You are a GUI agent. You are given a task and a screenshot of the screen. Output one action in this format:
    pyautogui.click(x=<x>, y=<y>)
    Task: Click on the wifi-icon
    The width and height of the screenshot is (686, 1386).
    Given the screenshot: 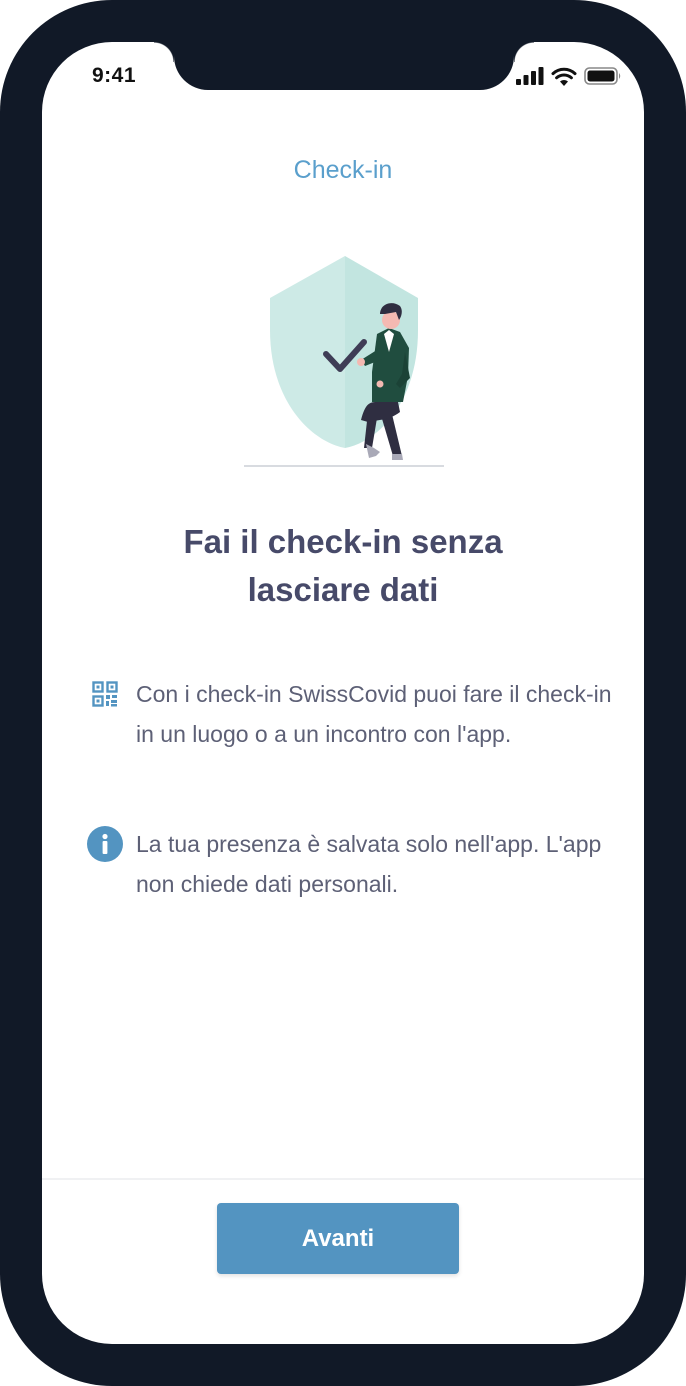 What is the action you would take?
    pyautogui.click(x=564, y=76)
    